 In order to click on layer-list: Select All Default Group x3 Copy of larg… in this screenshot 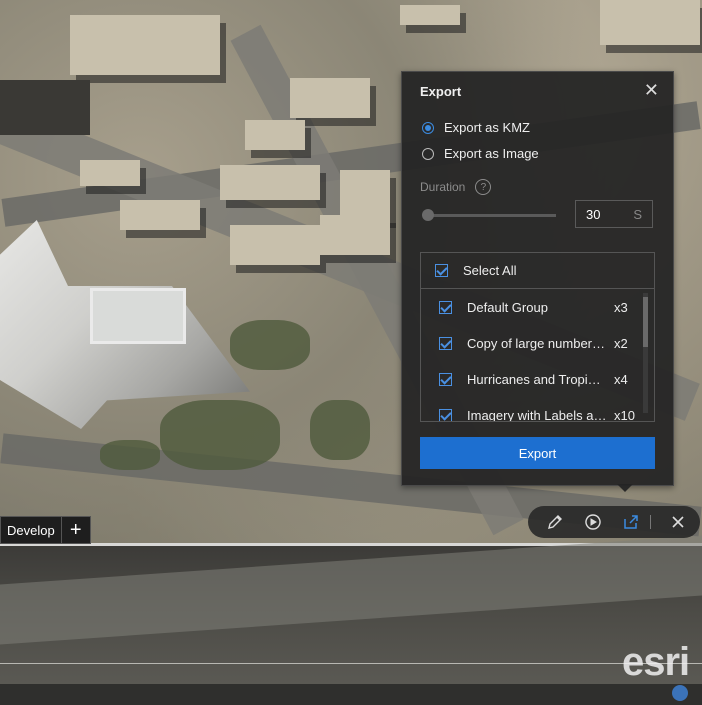, I will do `click(537, 337)`.